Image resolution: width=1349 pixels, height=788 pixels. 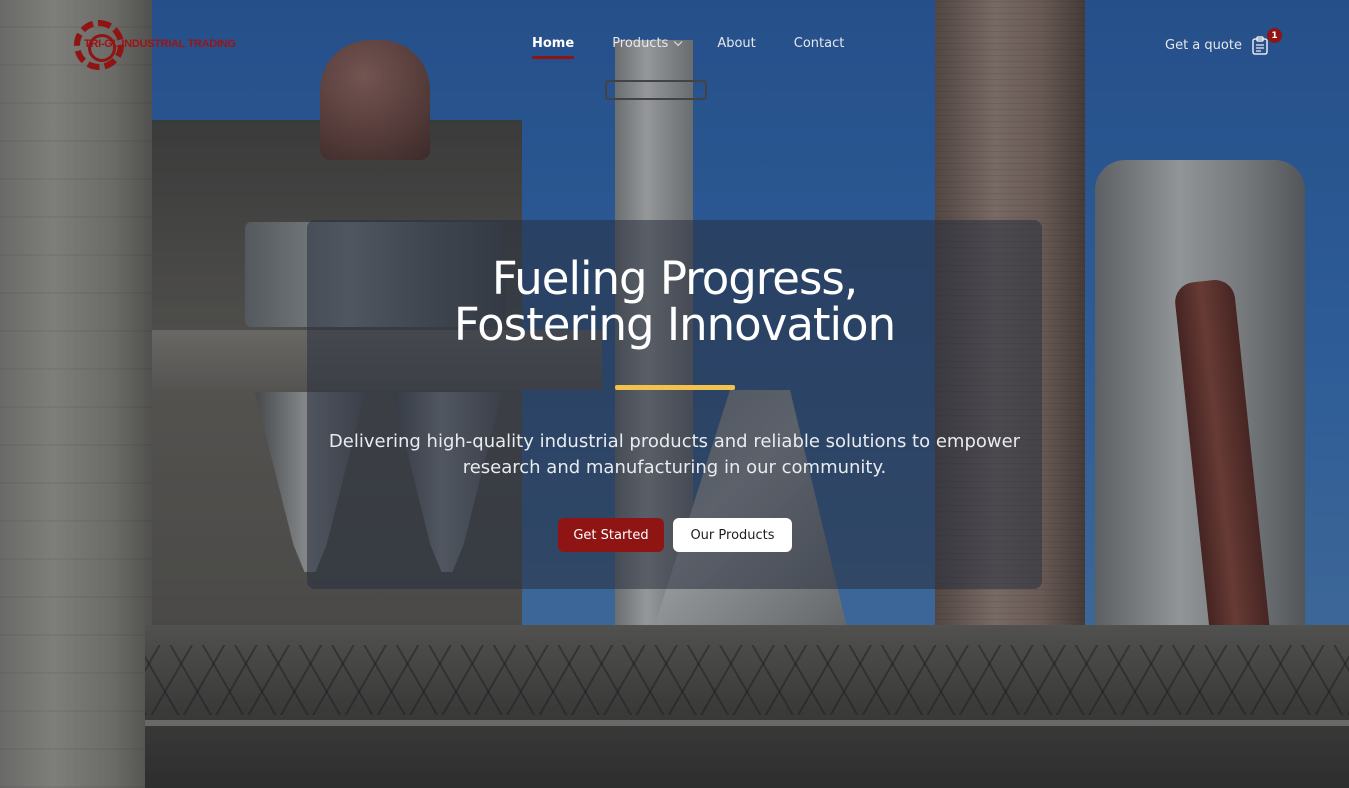 I want to click on brand-logo: TRI-GL INDUSTRIAL TRADING, so click(x=155, y=45).